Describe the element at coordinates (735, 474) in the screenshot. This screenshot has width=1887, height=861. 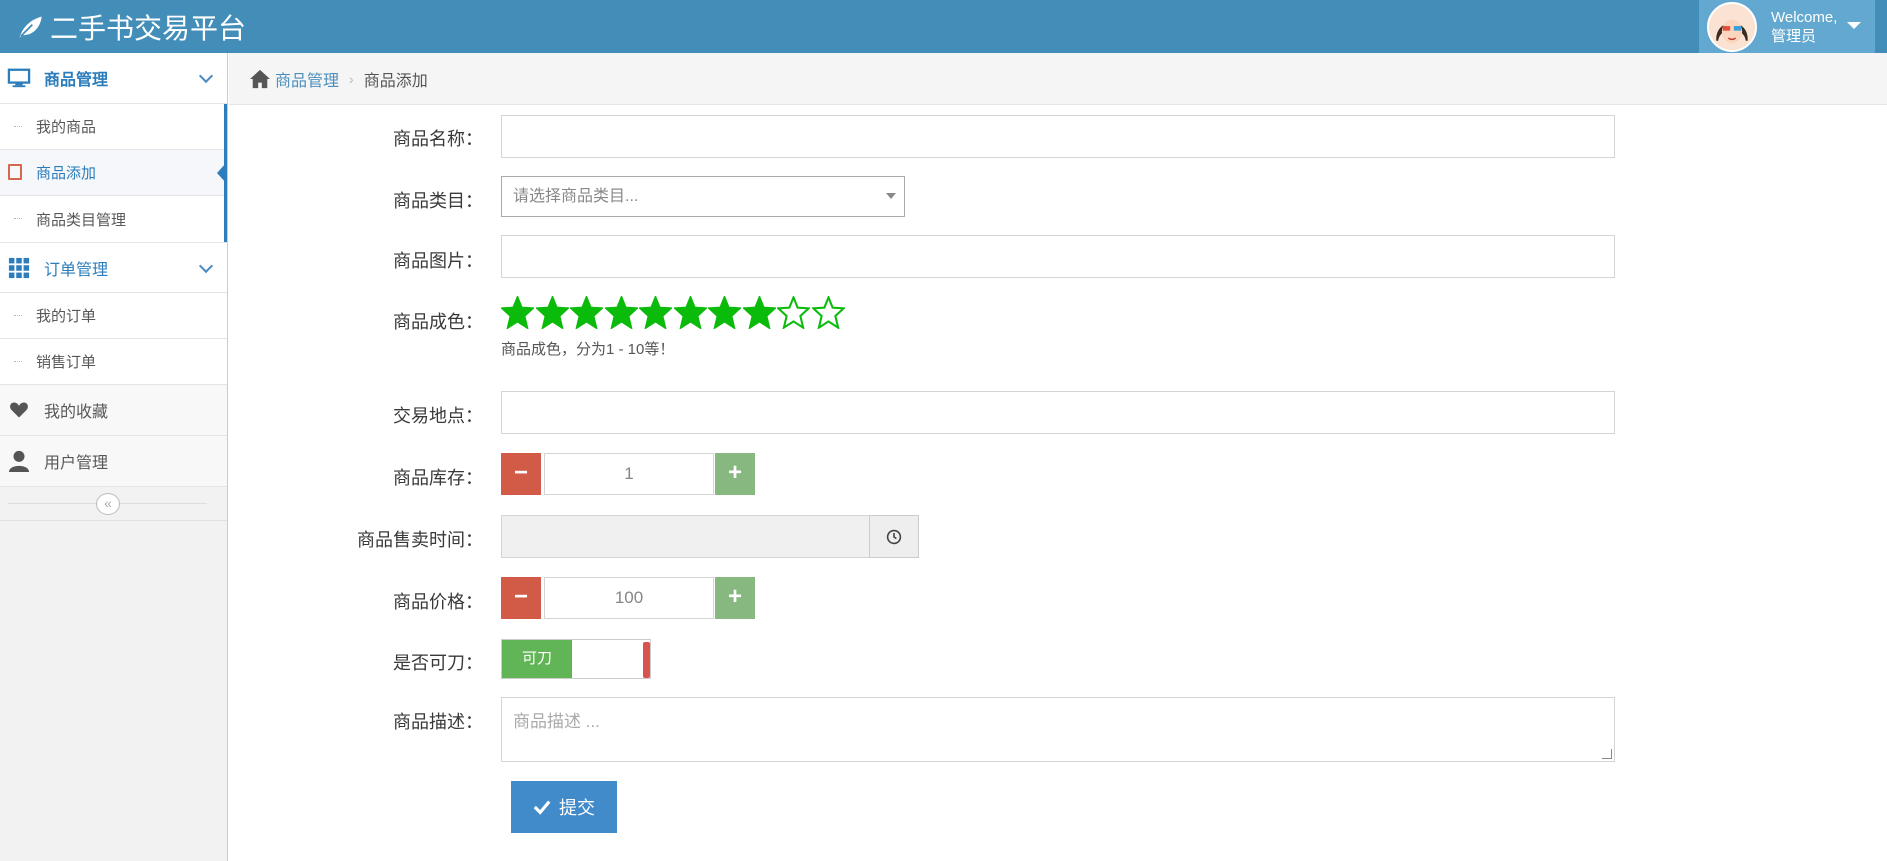
I see `stock-plus-button: +` at that location.